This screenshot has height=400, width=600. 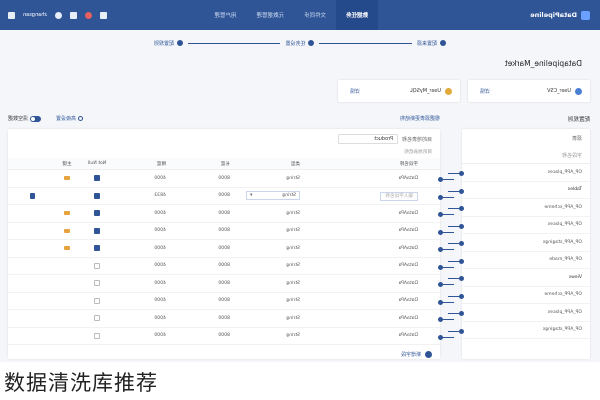 I want to click on user-name: zhangsan, so click(x=35, y=15).